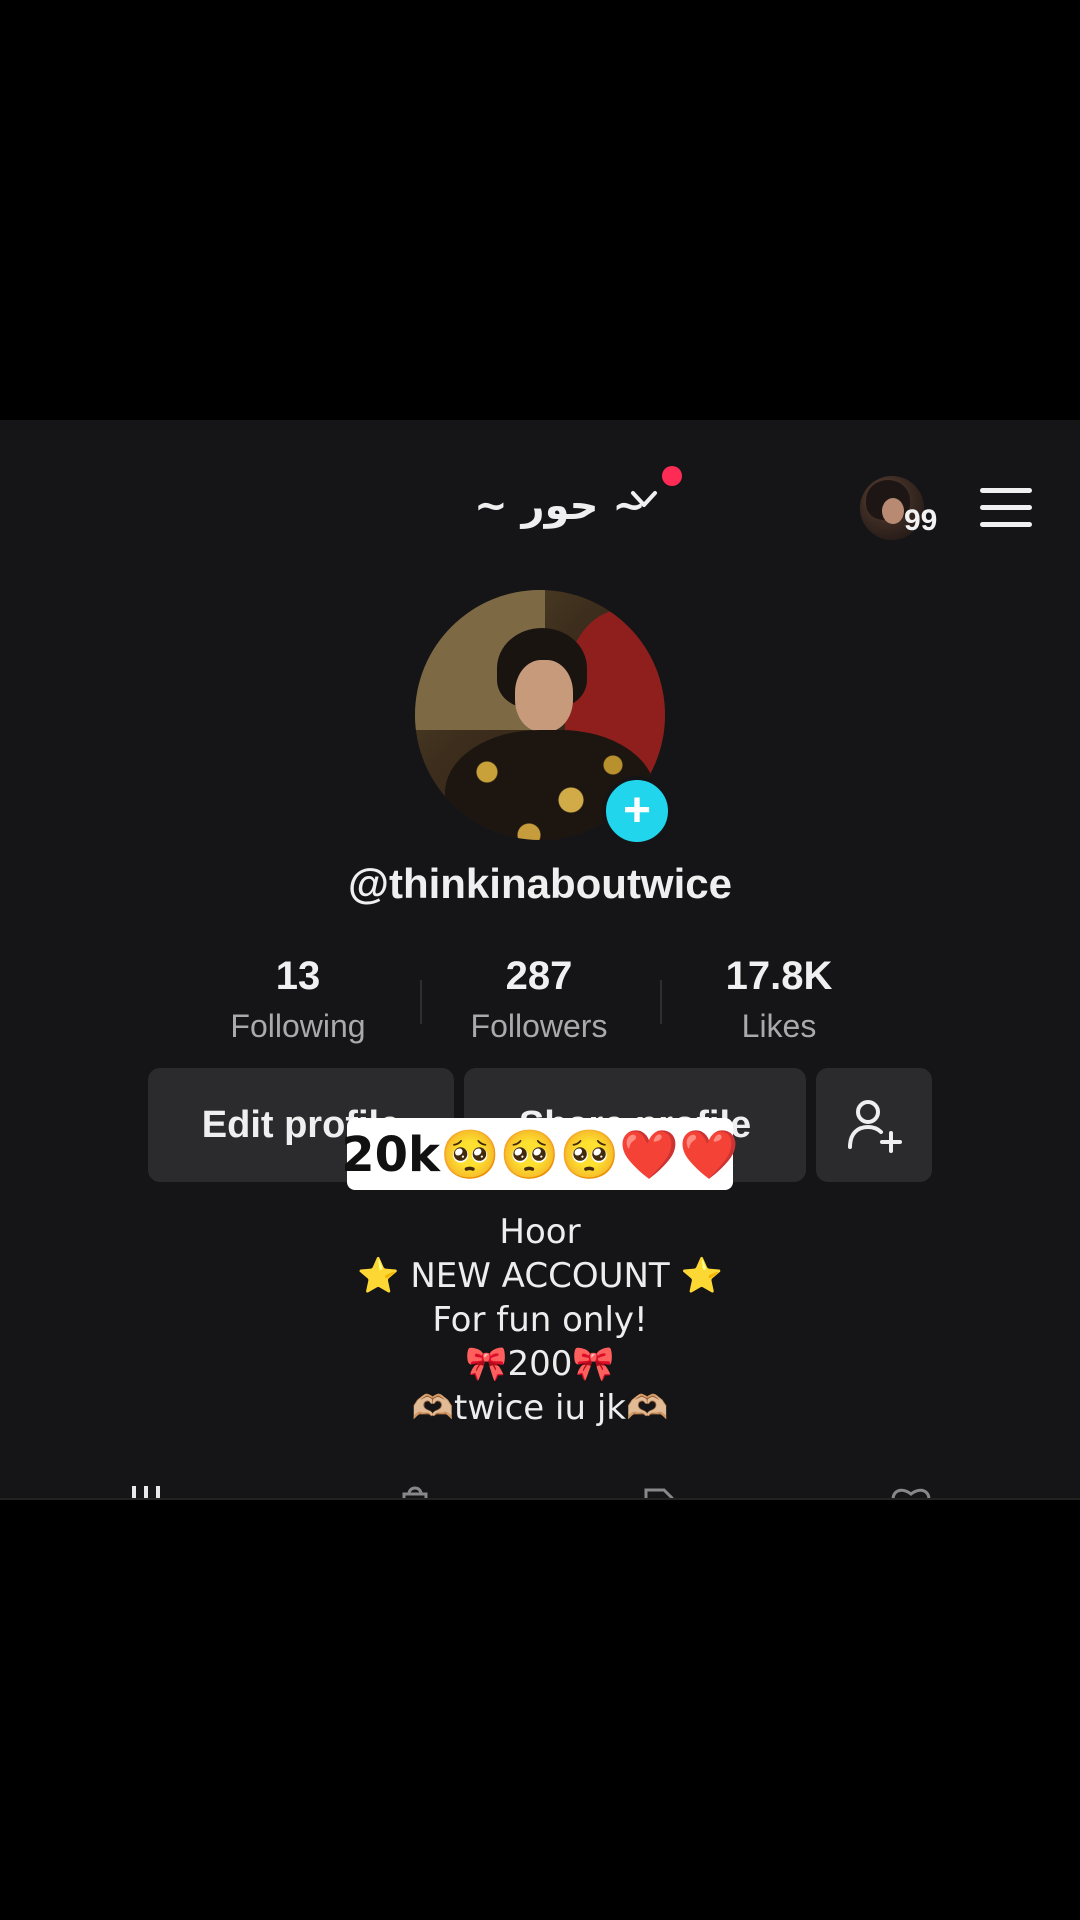 The image size is (1080, 1920). What do you see at coordinates (911, 1488) in the screenshot?
I see `liked-heart-icon` at bounding box center [911, 1488].